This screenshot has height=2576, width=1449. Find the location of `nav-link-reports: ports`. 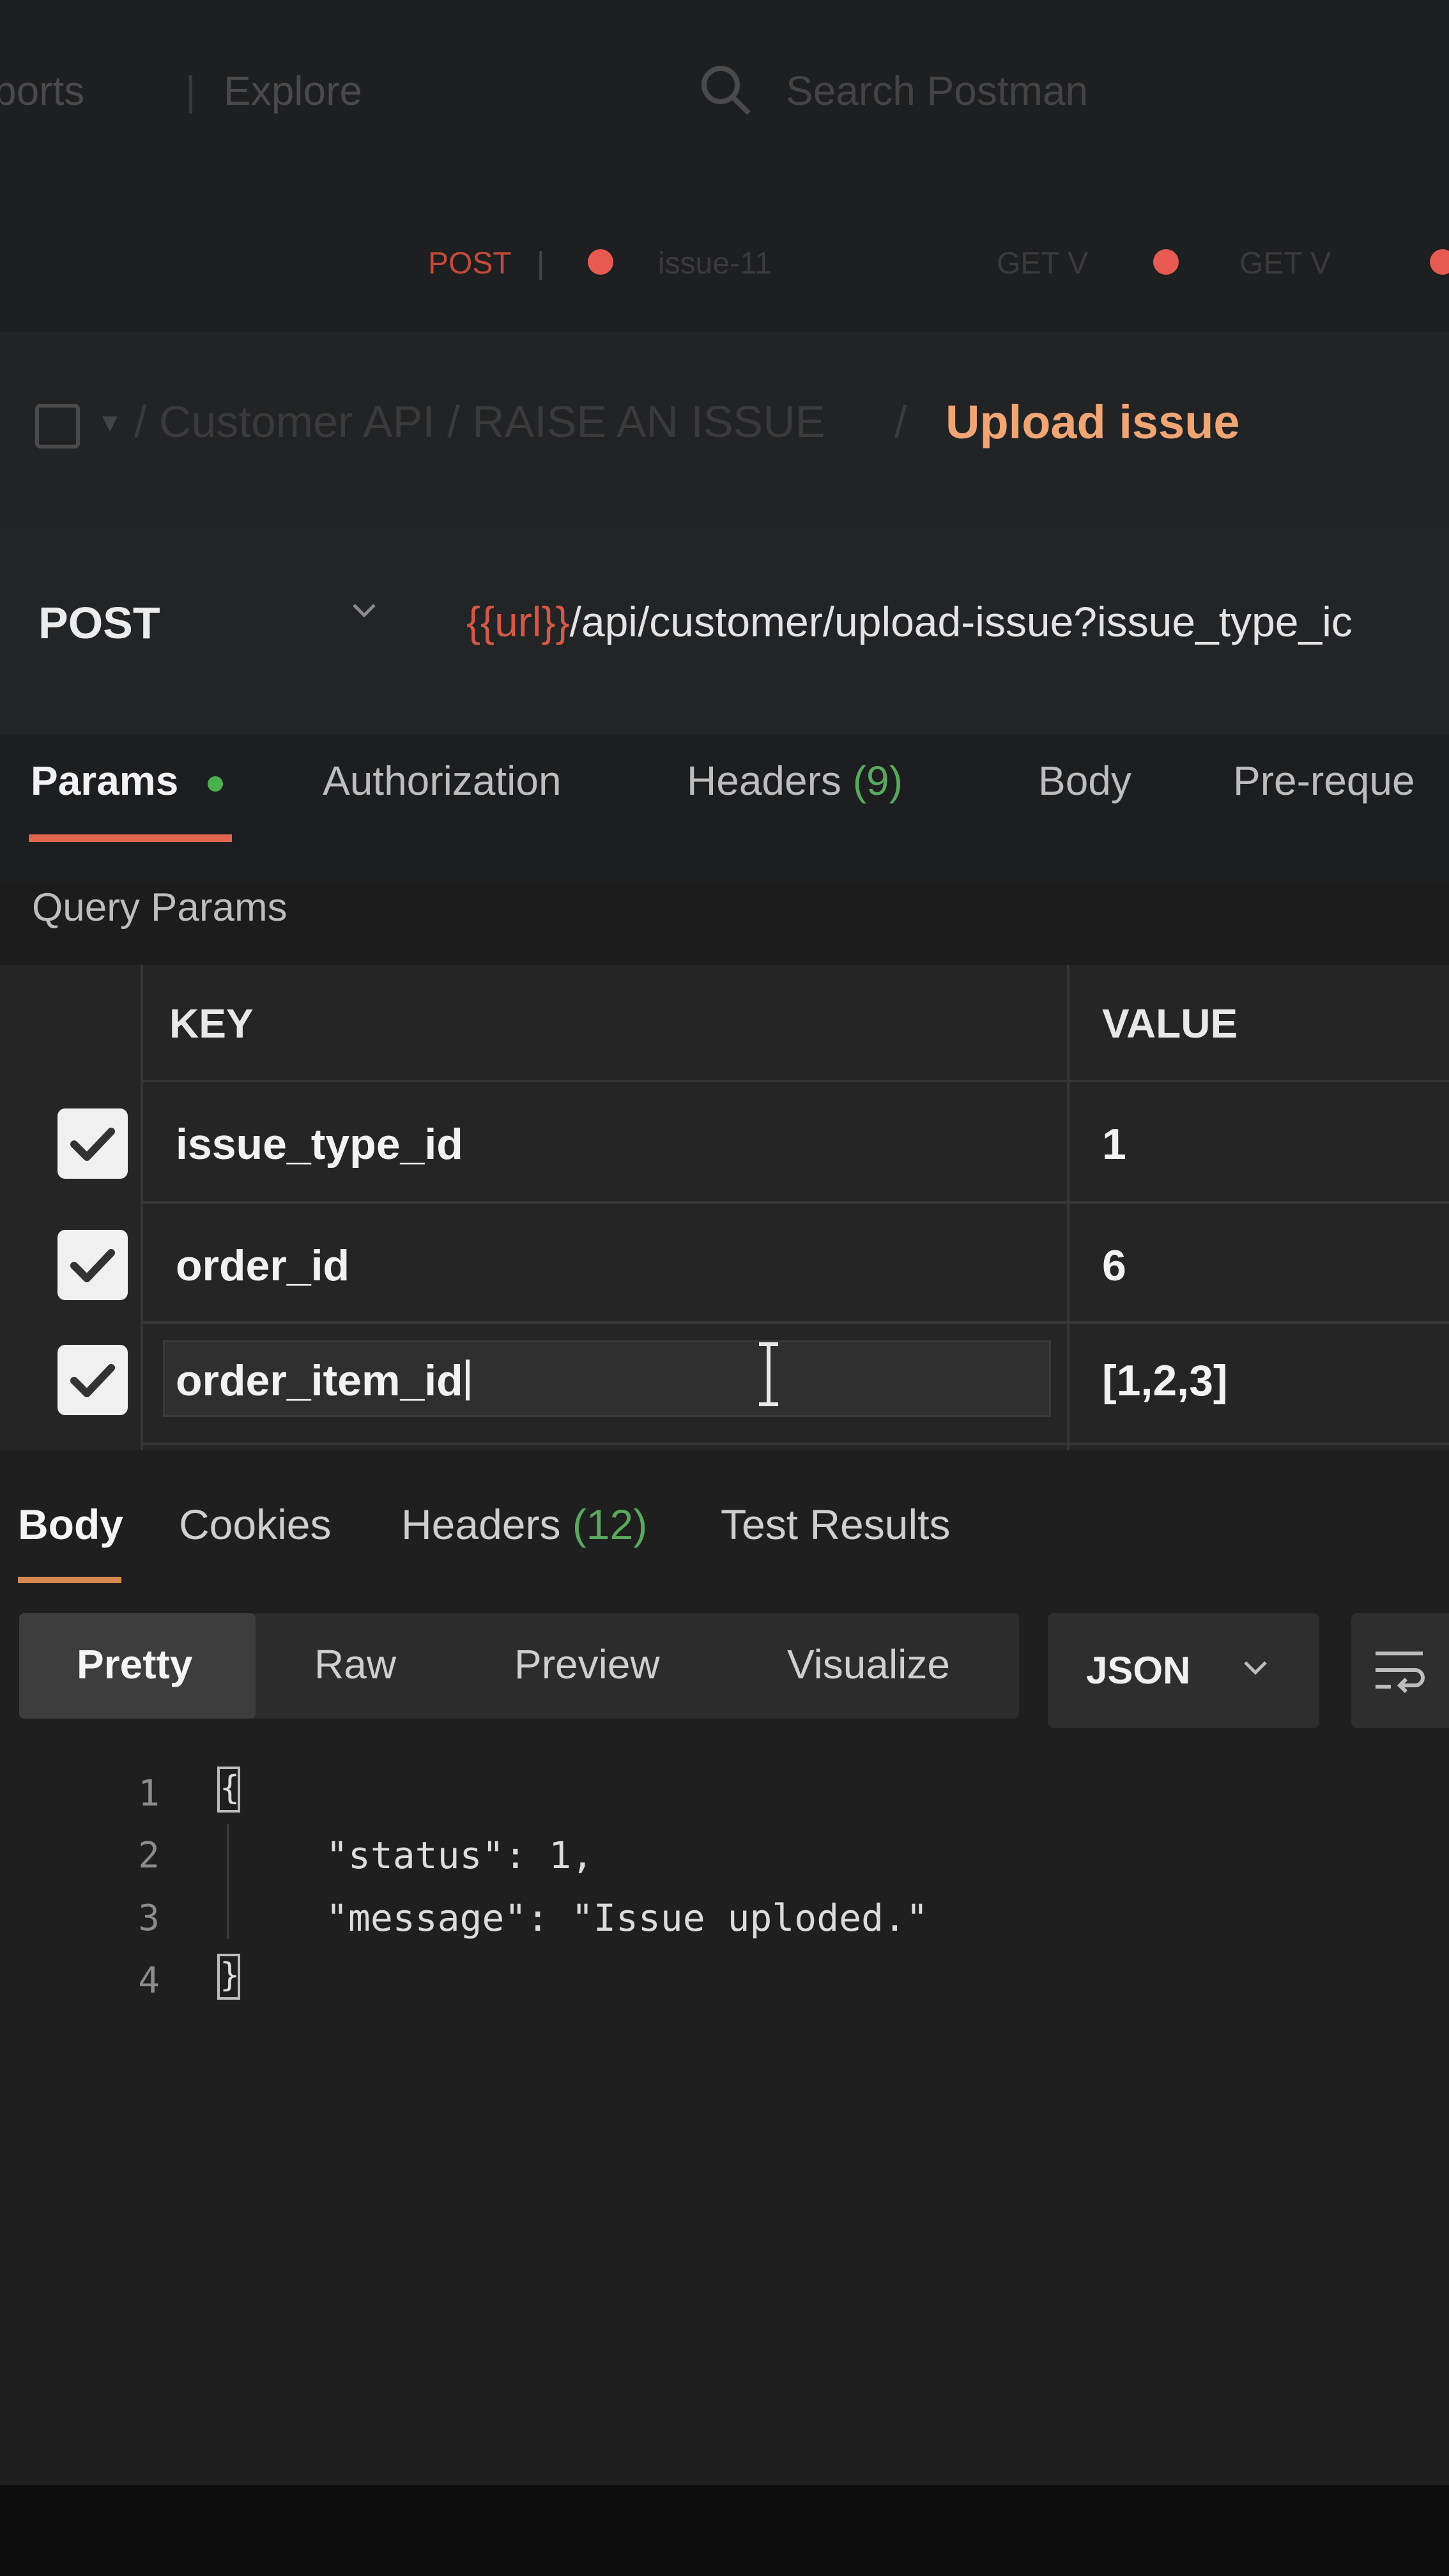

nav-link-reports: ports is located at coordinates (42, 90).